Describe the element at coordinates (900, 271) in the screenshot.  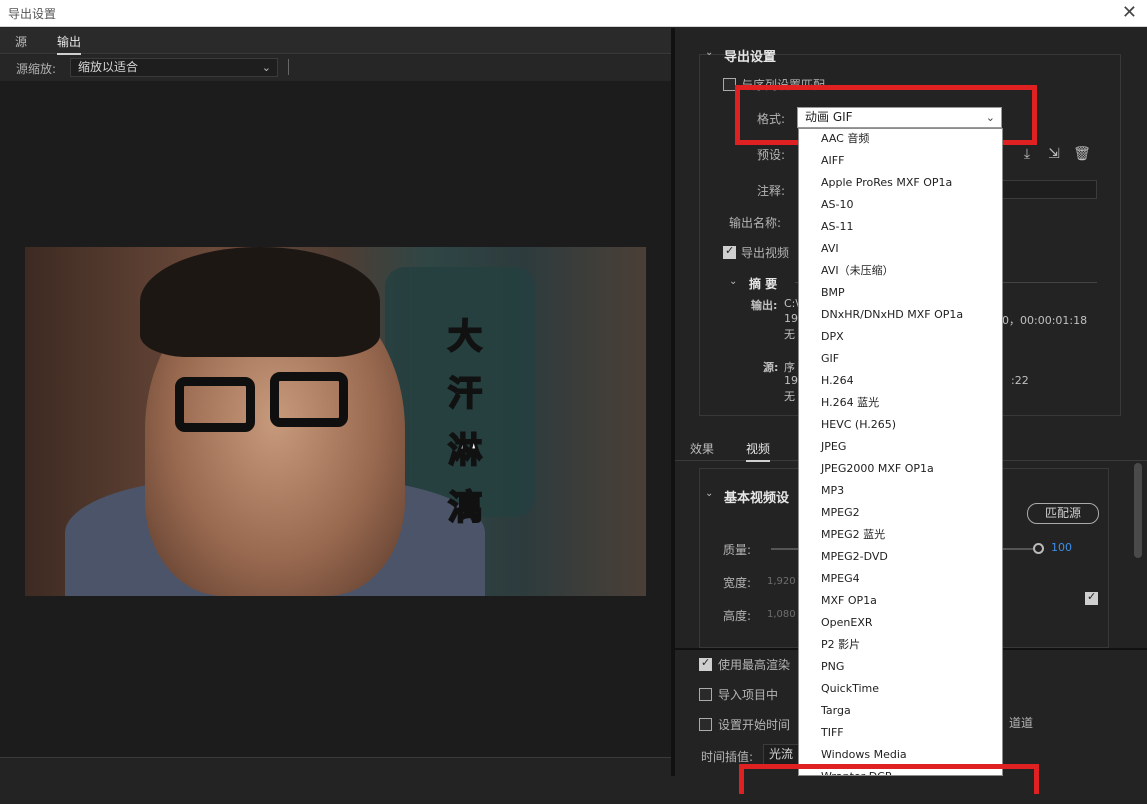
I see `format-option: AVI（未压缩）` at that location.